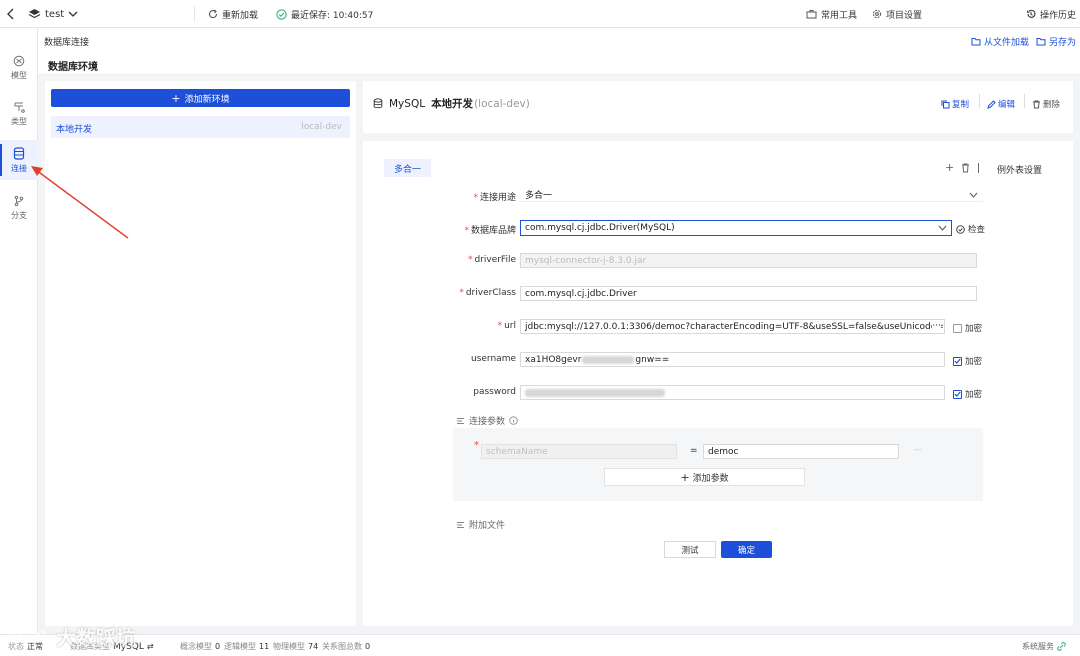 Image resolution: width=1080 pixels, height=656 pixels. I want to click on info-icon, so click(513, 420).